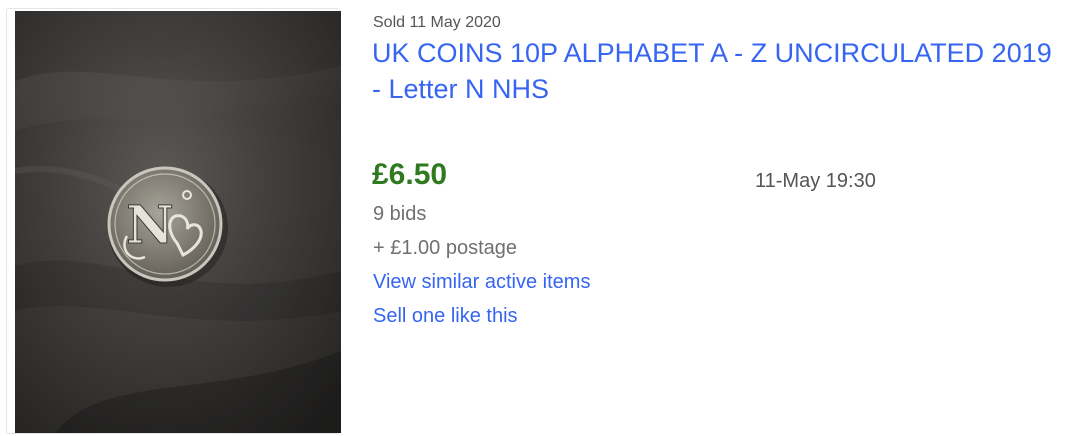 Image resolution: width=1067 pixels, height=436 pixels. Describe the element at coordinates (437, 22) in the screenshot. I see `sold-date: Sold 11 May 2020` at that location.